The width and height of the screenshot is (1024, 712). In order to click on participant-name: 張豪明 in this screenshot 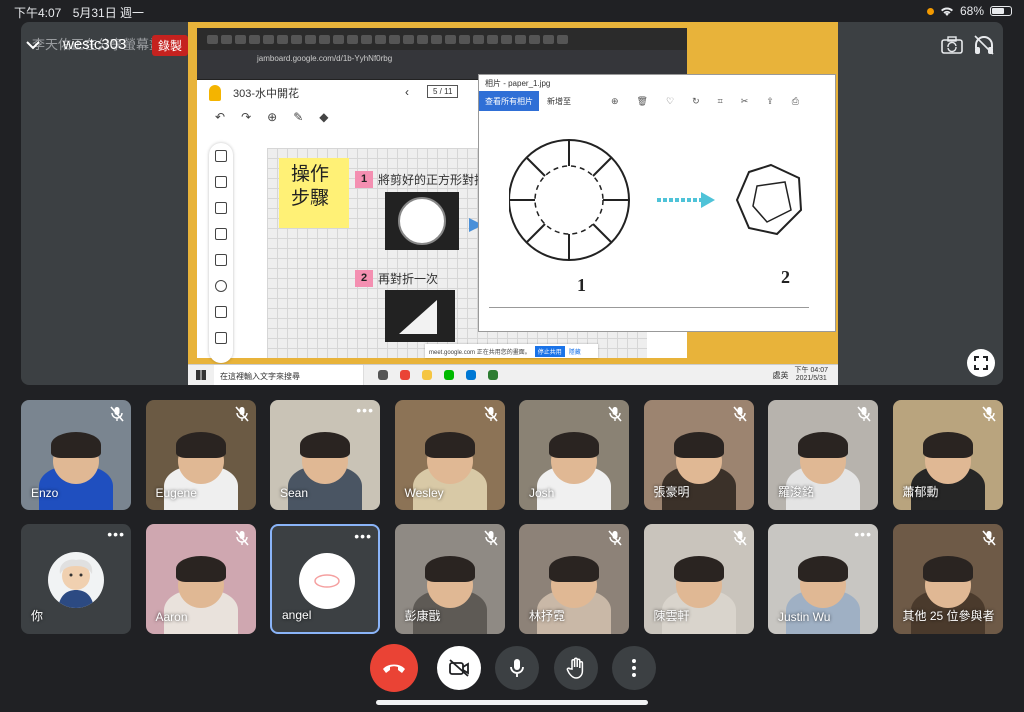, I will do `click(671, 492)`.